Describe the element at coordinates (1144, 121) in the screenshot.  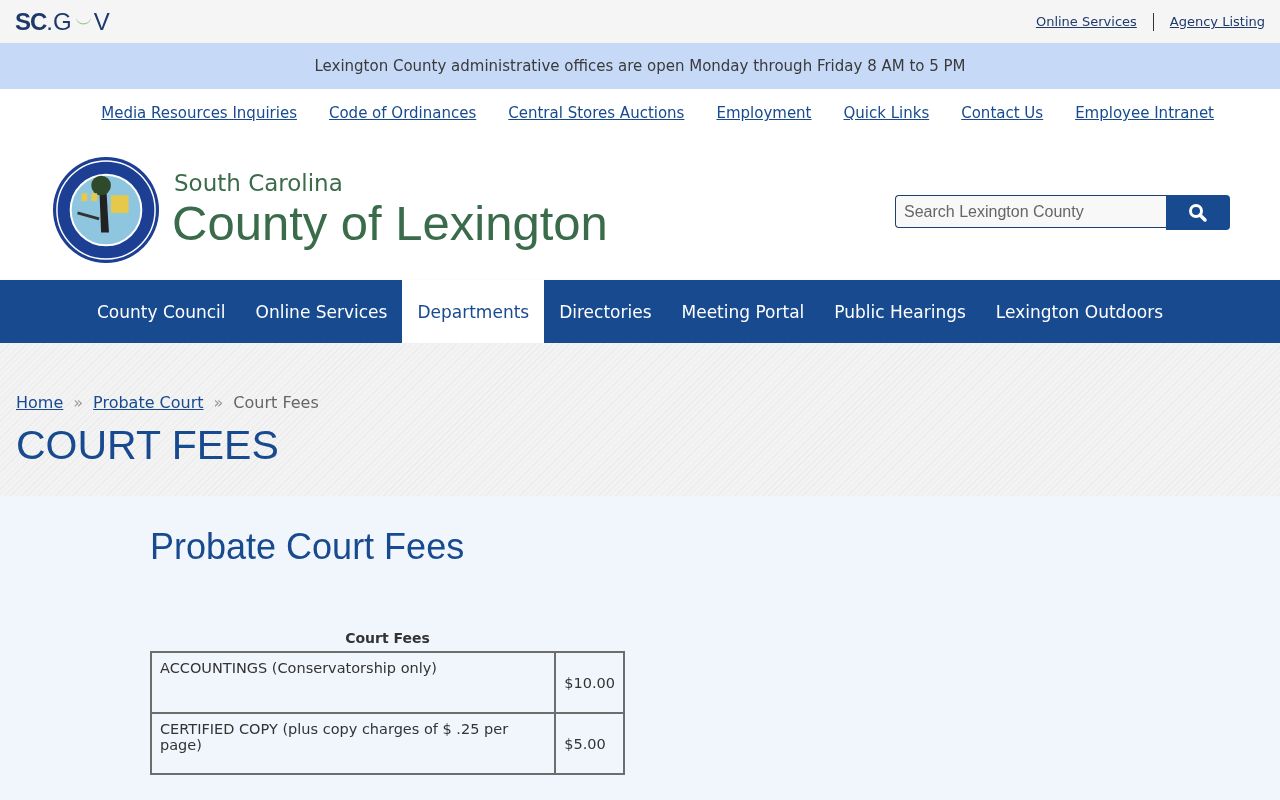
I see `utility-link: Employee Intranet` at that location.